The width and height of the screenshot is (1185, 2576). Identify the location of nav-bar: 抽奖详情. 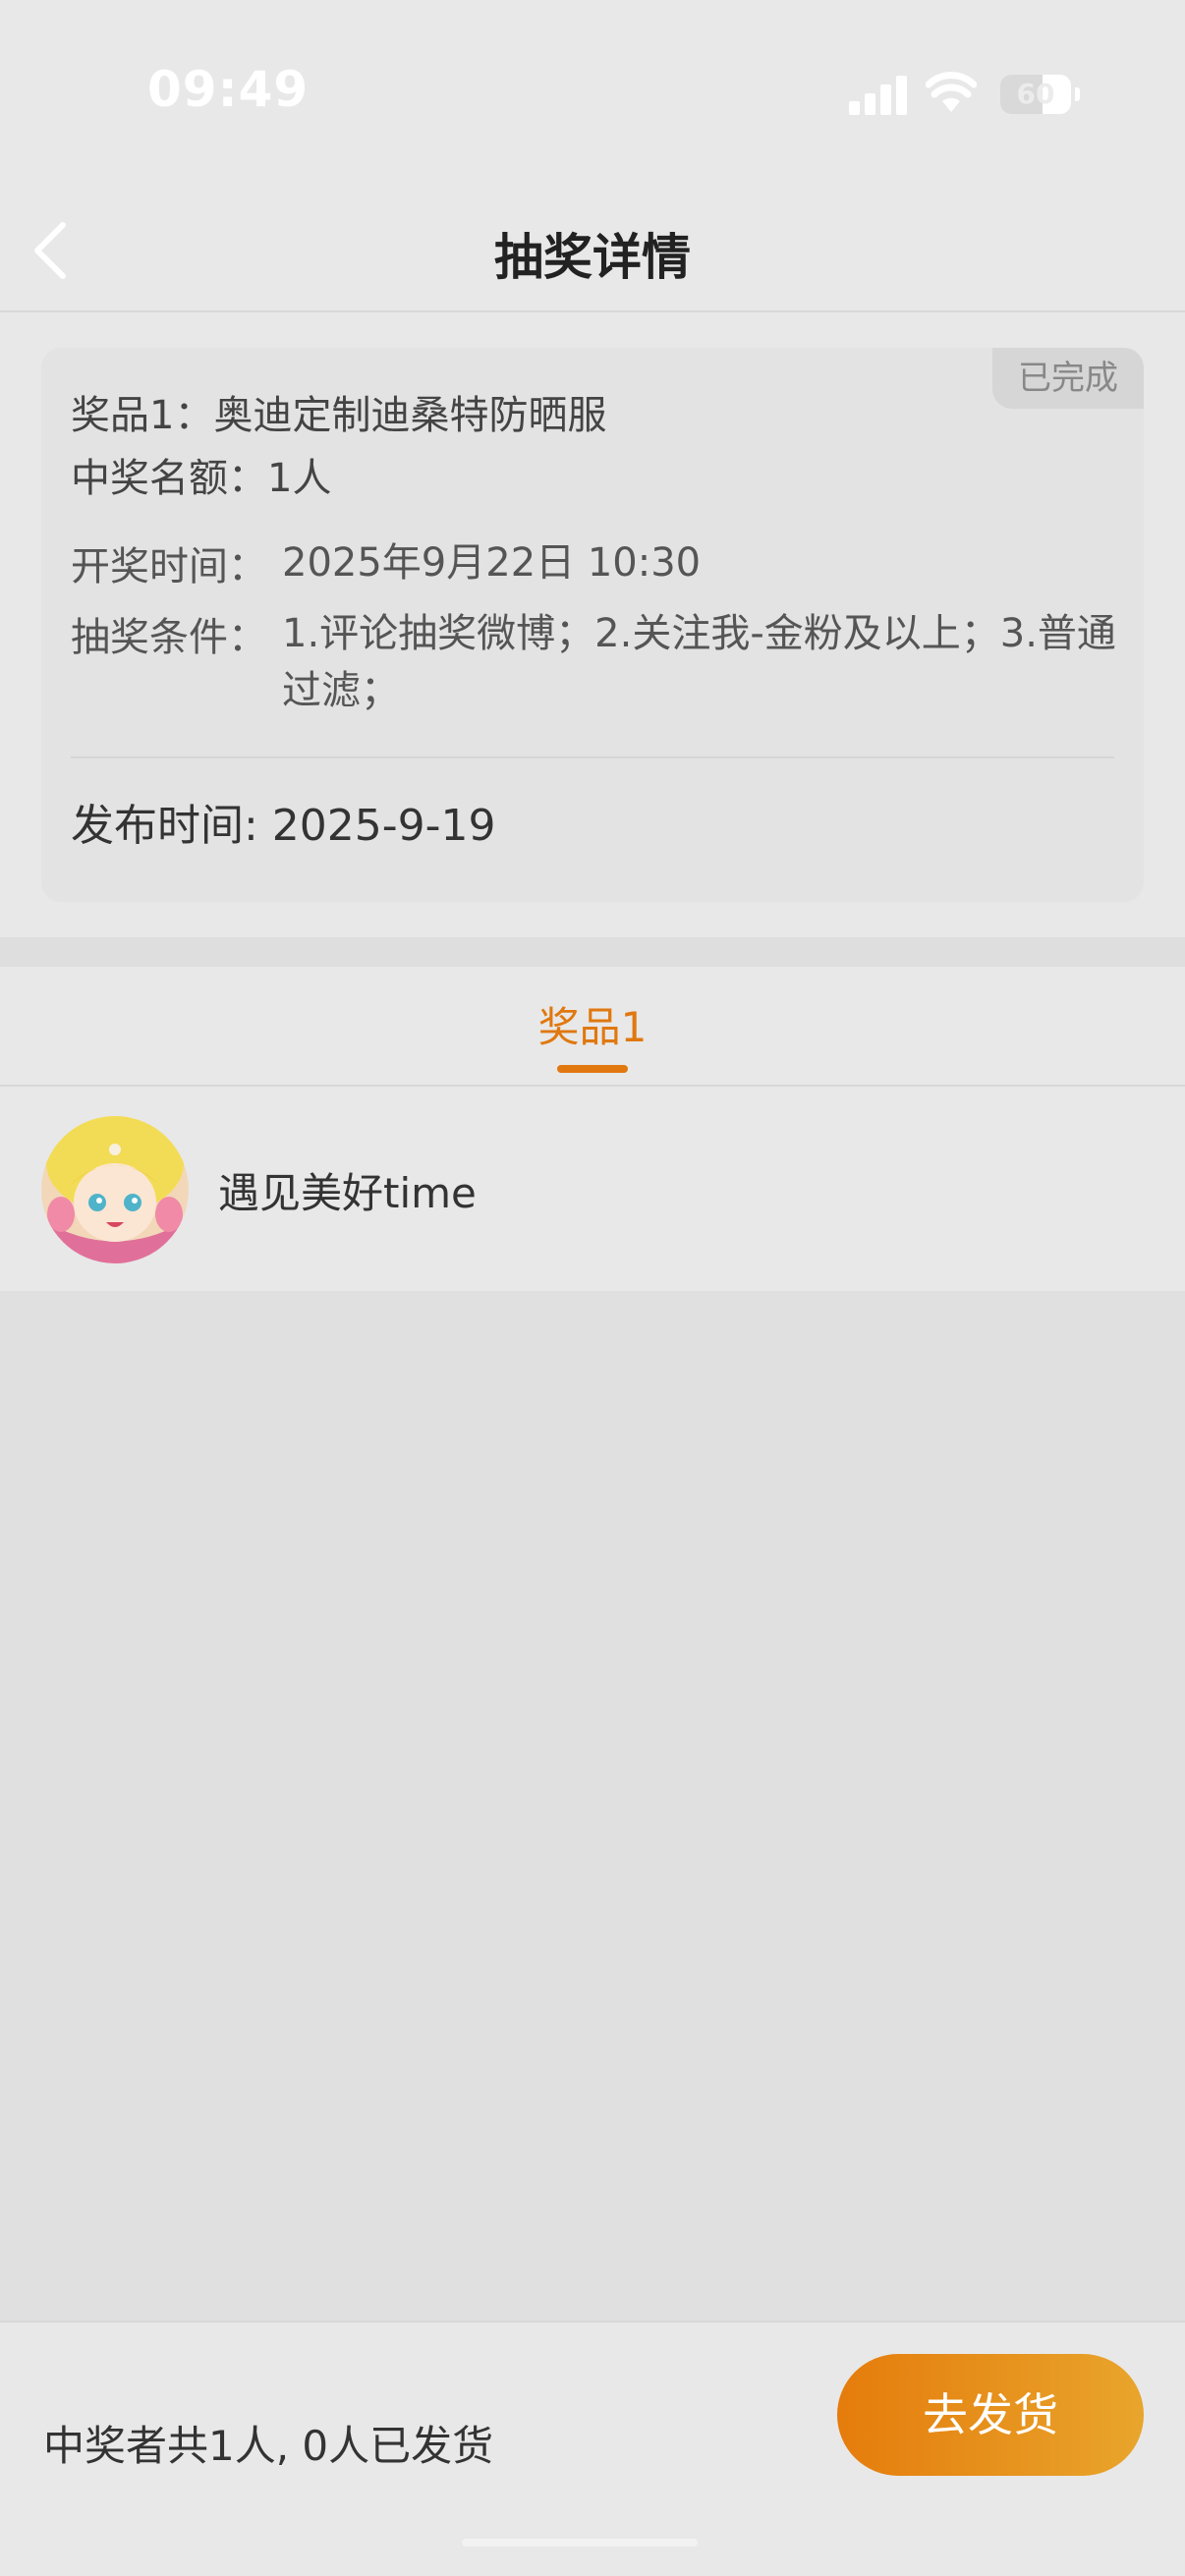
(592, 249).